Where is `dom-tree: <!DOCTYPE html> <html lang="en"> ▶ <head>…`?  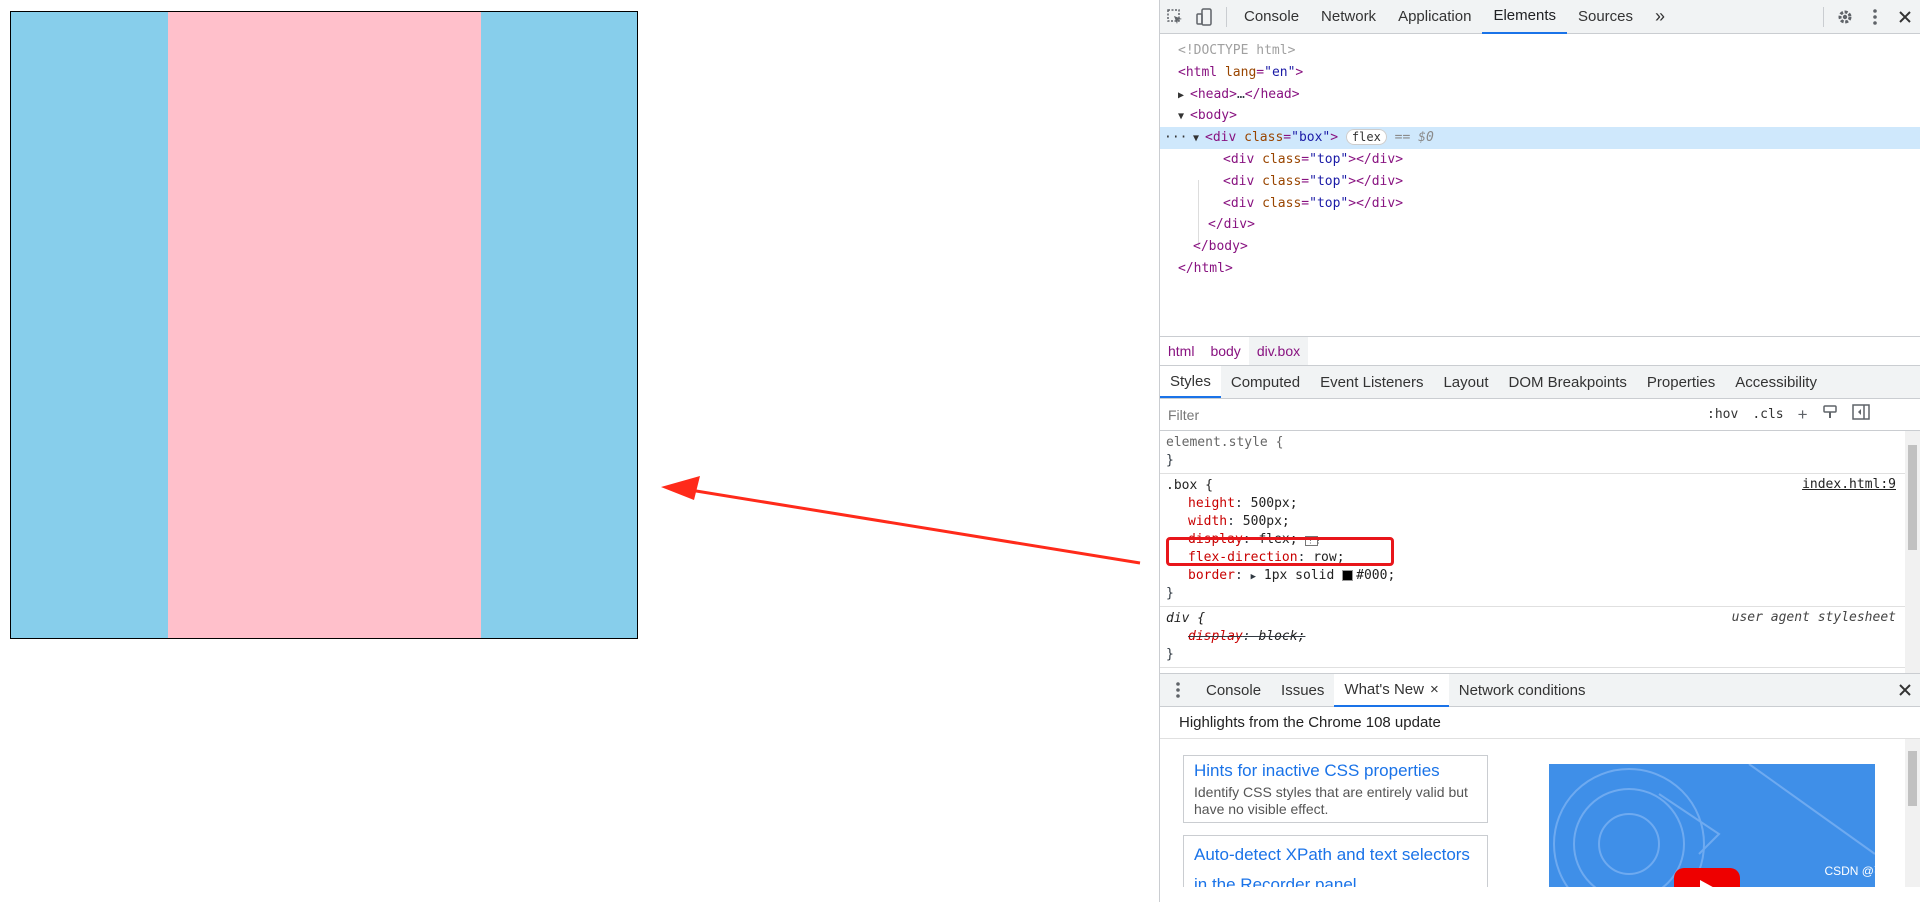 dom-tree: <!DOCTYPE html> <html lang="en"> ▶ <head>… is located at coordinates (1540, 185).